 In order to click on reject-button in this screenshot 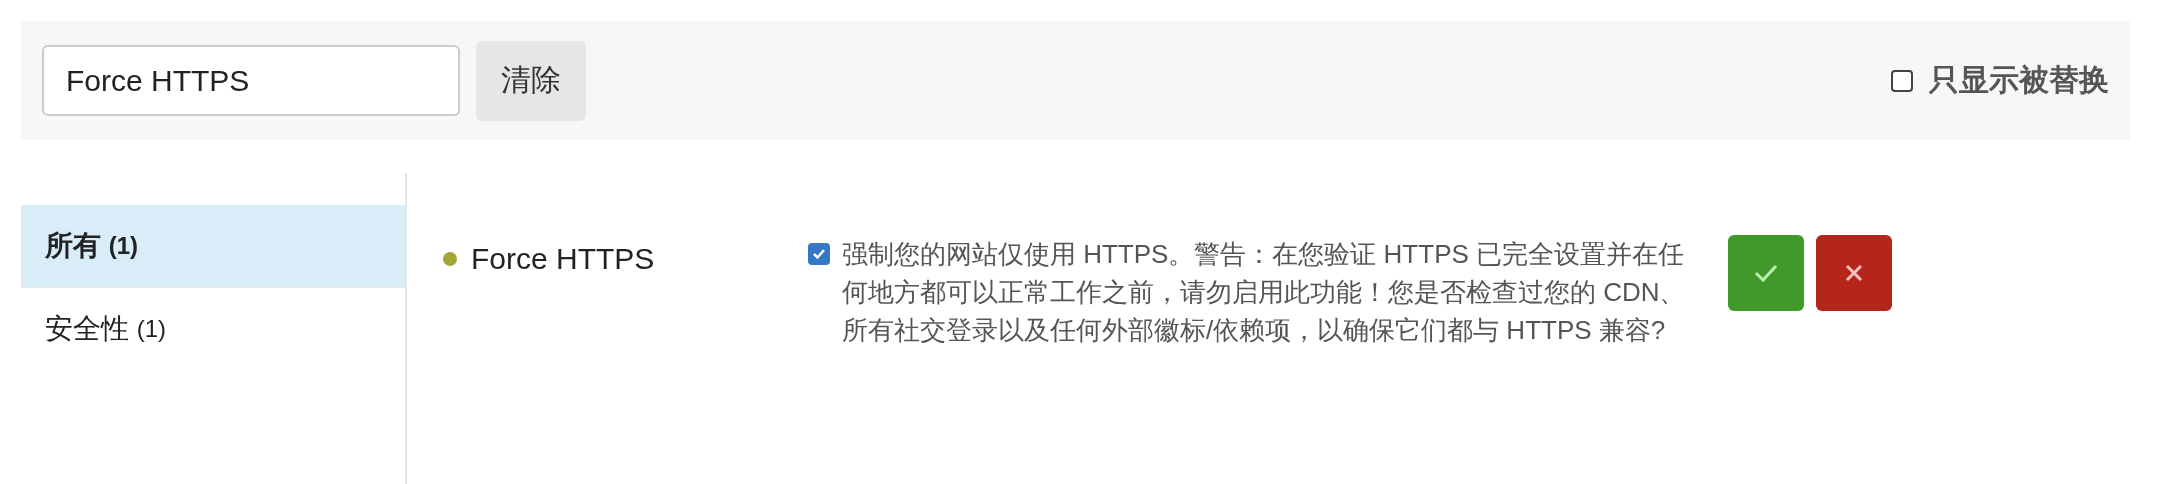, I will do `click(1854, 273)`.